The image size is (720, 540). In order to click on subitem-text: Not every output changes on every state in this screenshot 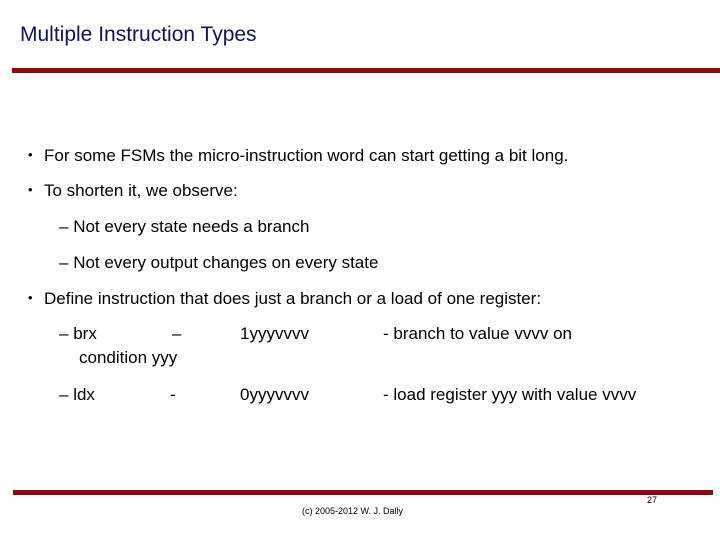, I will do `click(226, 262)`.